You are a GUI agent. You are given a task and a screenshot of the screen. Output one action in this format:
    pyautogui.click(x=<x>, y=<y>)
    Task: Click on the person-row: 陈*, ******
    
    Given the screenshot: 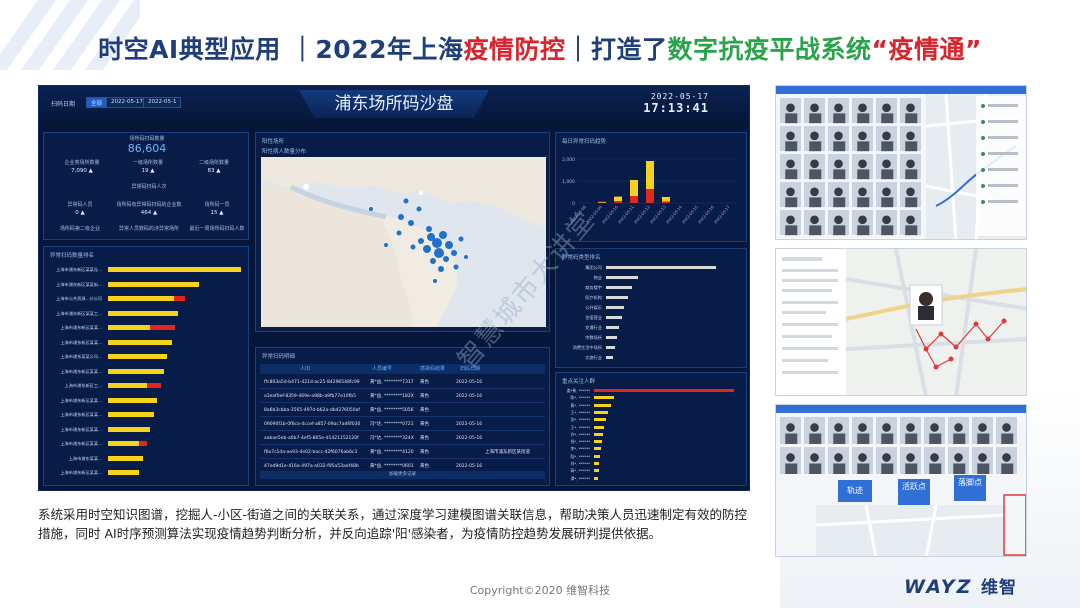 What is the action you would take?
    pyautogui.click(x=654, y=397)
    